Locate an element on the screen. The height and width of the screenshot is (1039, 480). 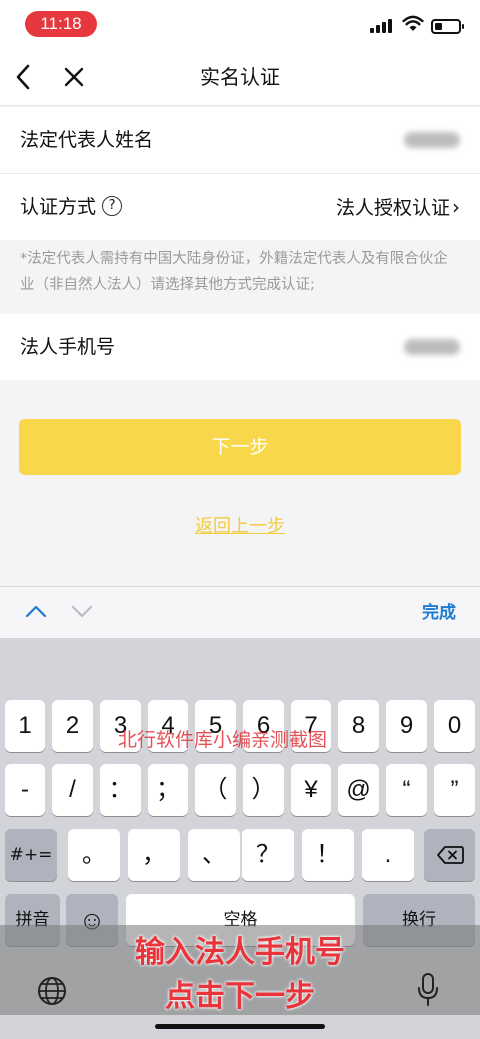
done-button: 完成 is located at coordinates (439, 613).